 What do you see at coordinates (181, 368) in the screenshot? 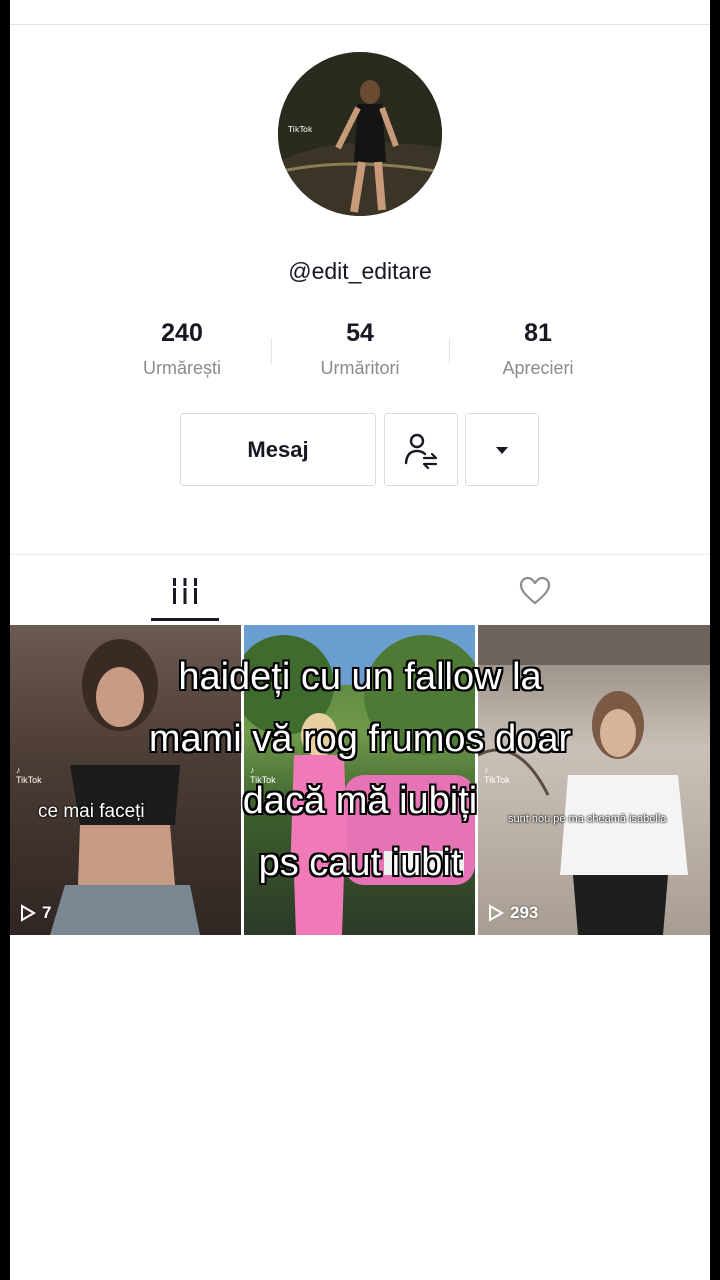
I see `stat-following-label: Urmărești` at bounding box center [181, 368].